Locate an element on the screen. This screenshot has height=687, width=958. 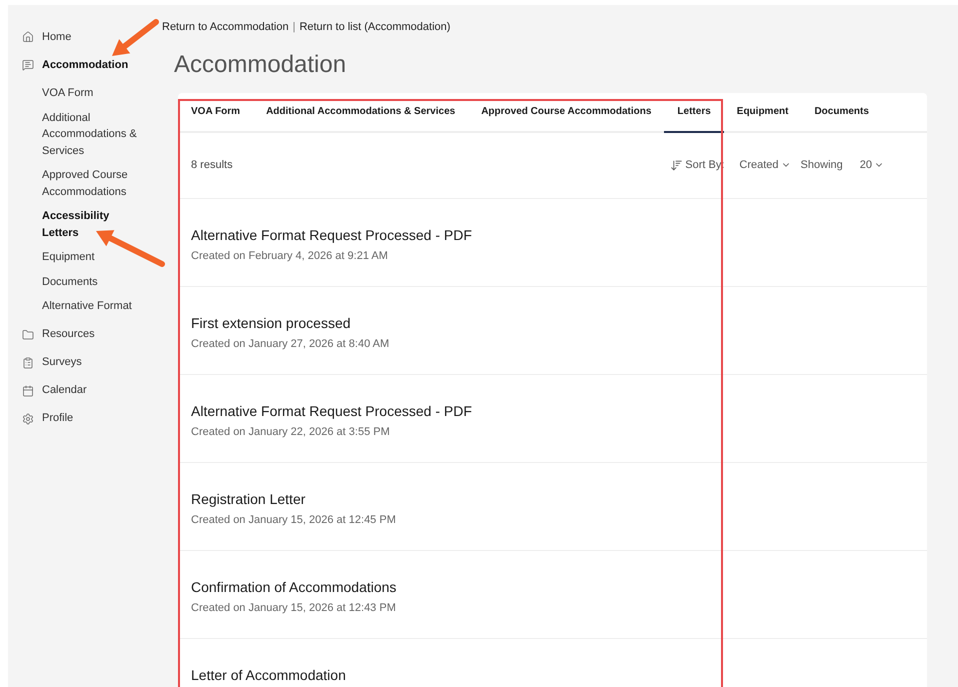
letter-row: Letter of Accommodation is located at coordinates (552, 662).